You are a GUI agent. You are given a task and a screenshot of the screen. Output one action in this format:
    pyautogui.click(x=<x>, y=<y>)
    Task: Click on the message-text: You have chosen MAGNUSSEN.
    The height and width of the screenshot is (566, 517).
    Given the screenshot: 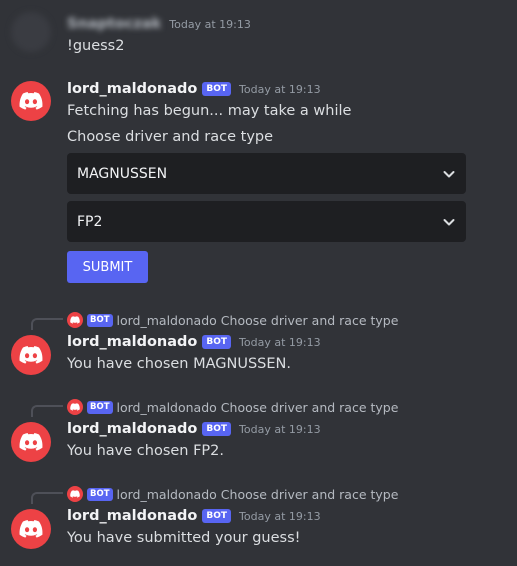 What is the action you would take?
    pyautogui.click(x=179, y=364)
    